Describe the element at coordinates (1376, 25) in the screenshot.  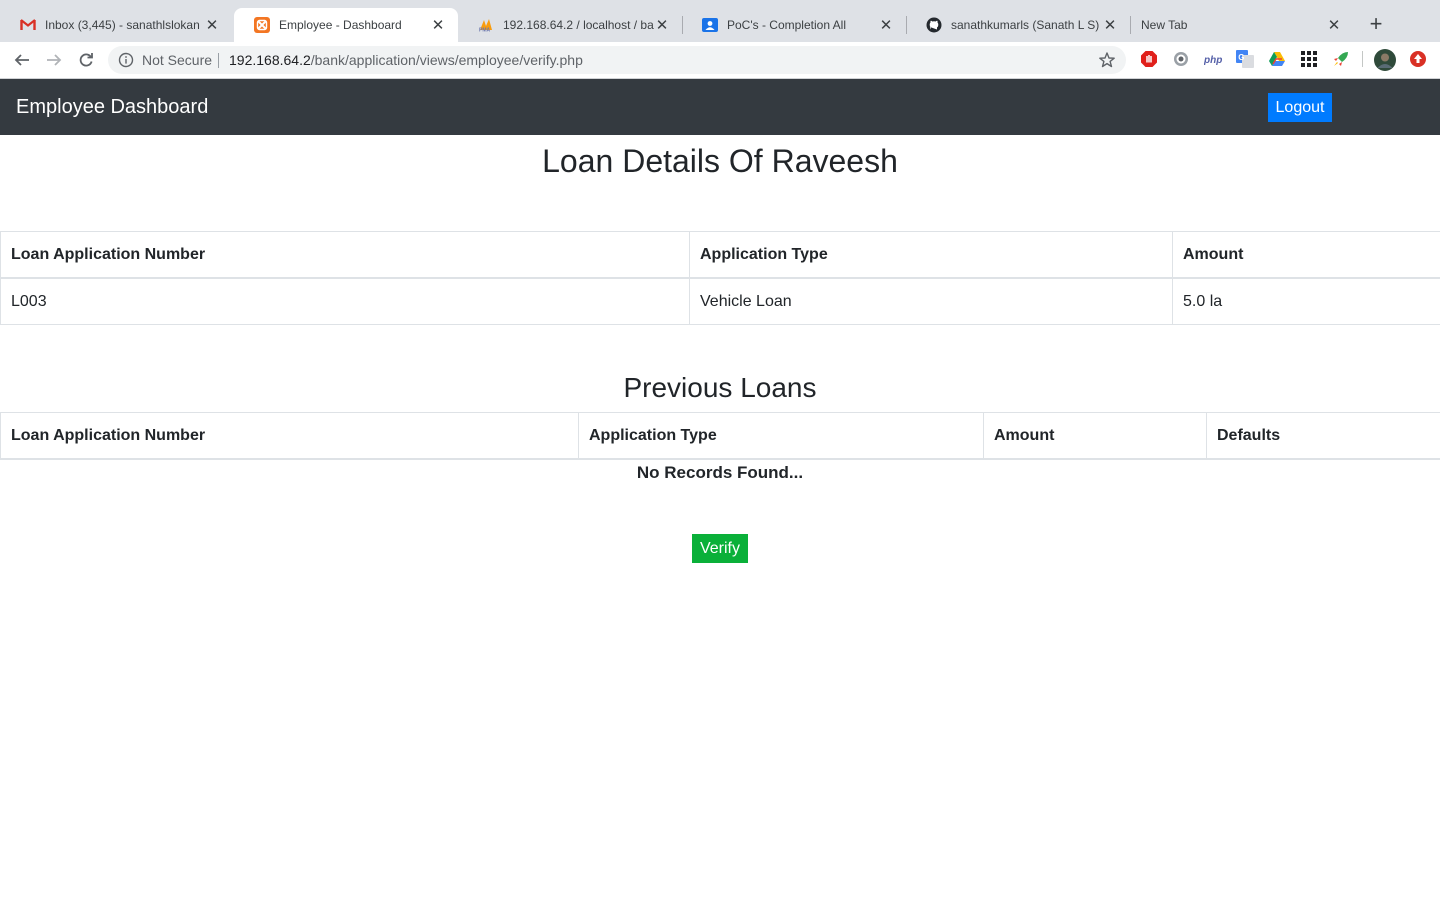
I see `new-tab-plus-icon: +` at that location.